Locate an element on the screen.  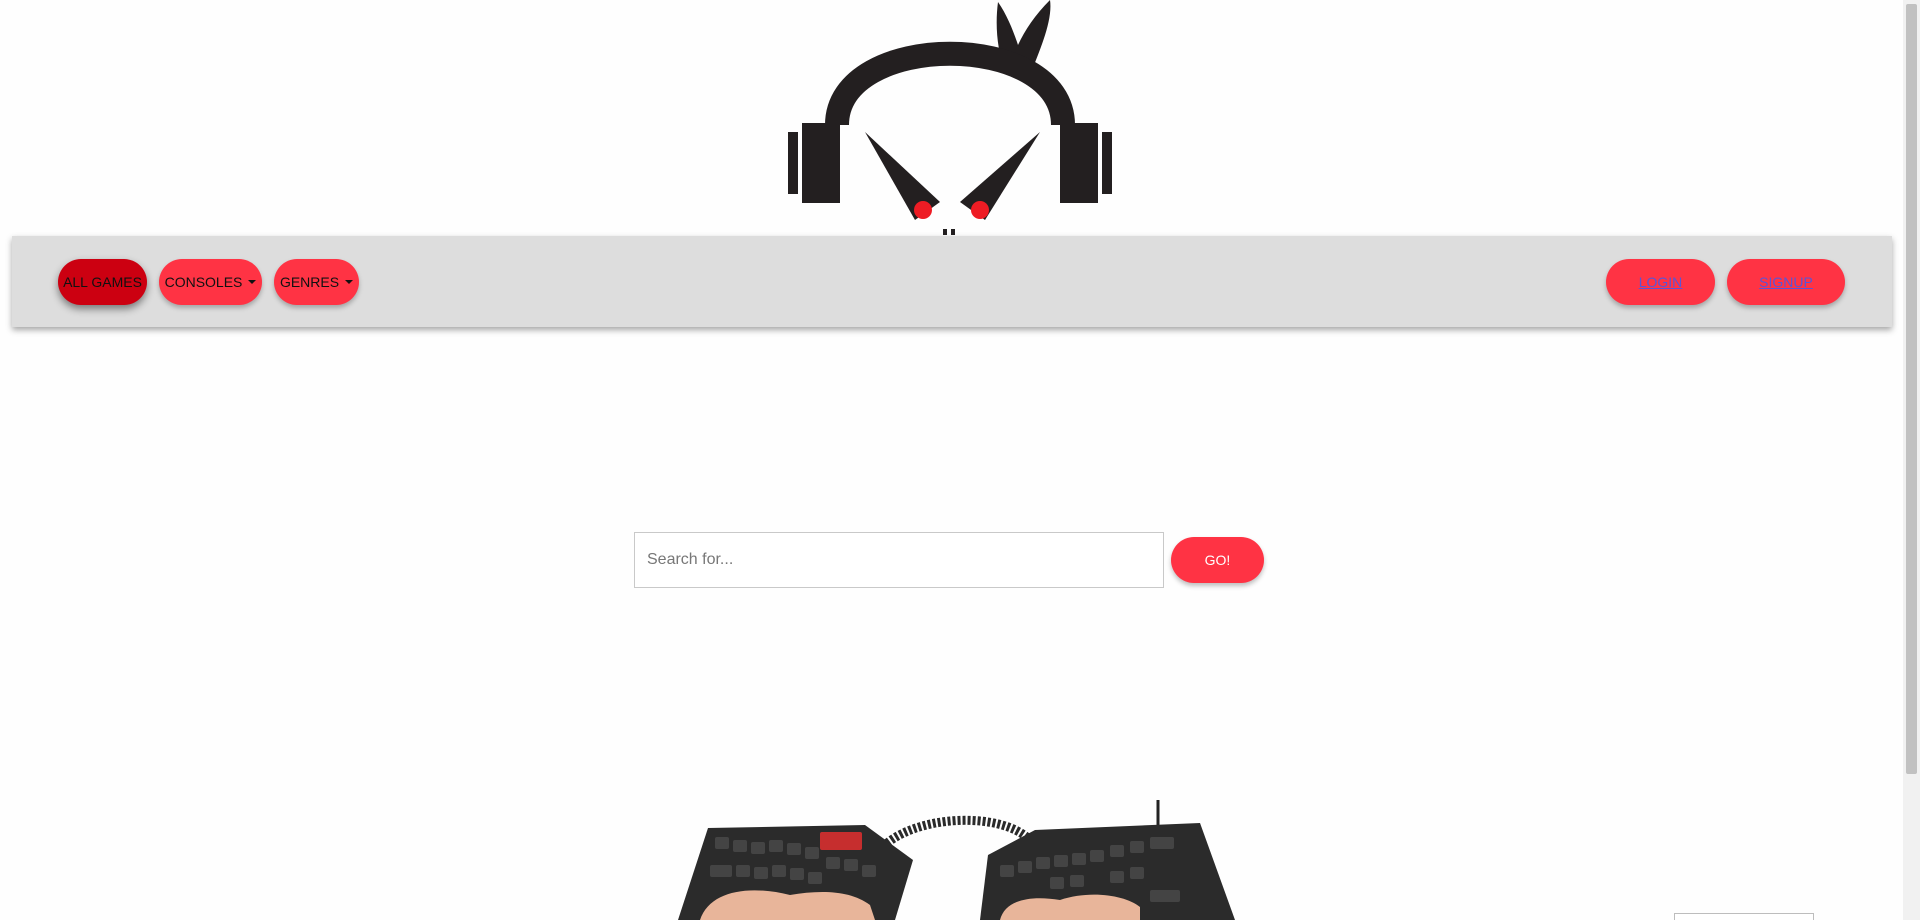
signup-button: SIGNUP is located at coordinates (1786, 282).